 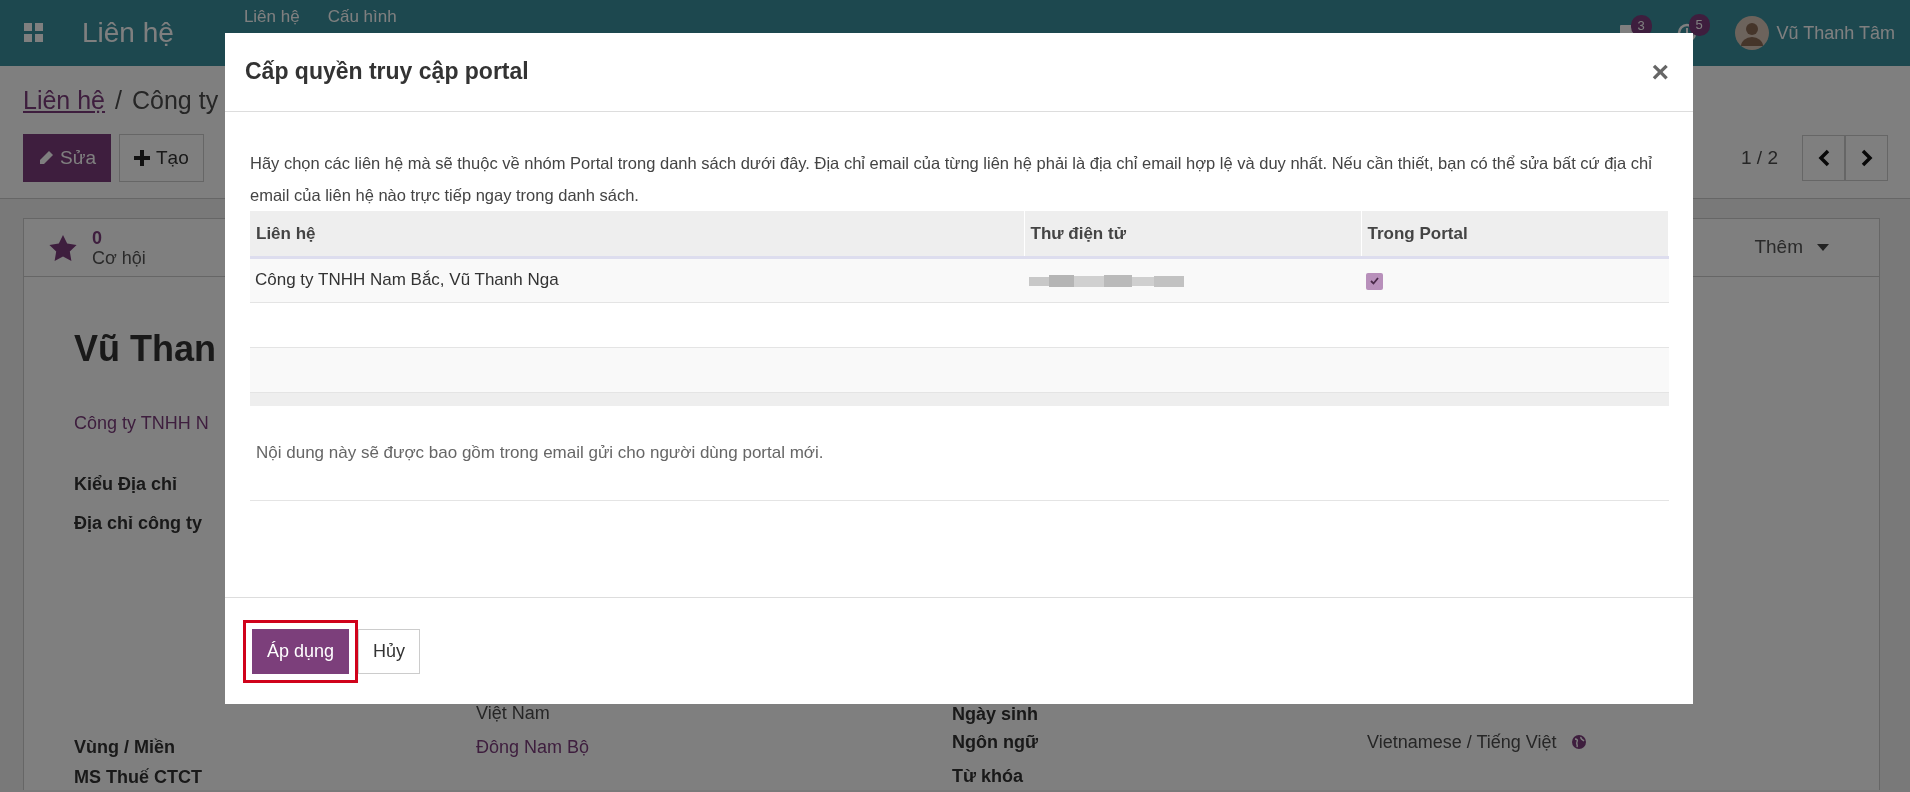 I want to click on close-button: ×, so click(x=1660, y=72).